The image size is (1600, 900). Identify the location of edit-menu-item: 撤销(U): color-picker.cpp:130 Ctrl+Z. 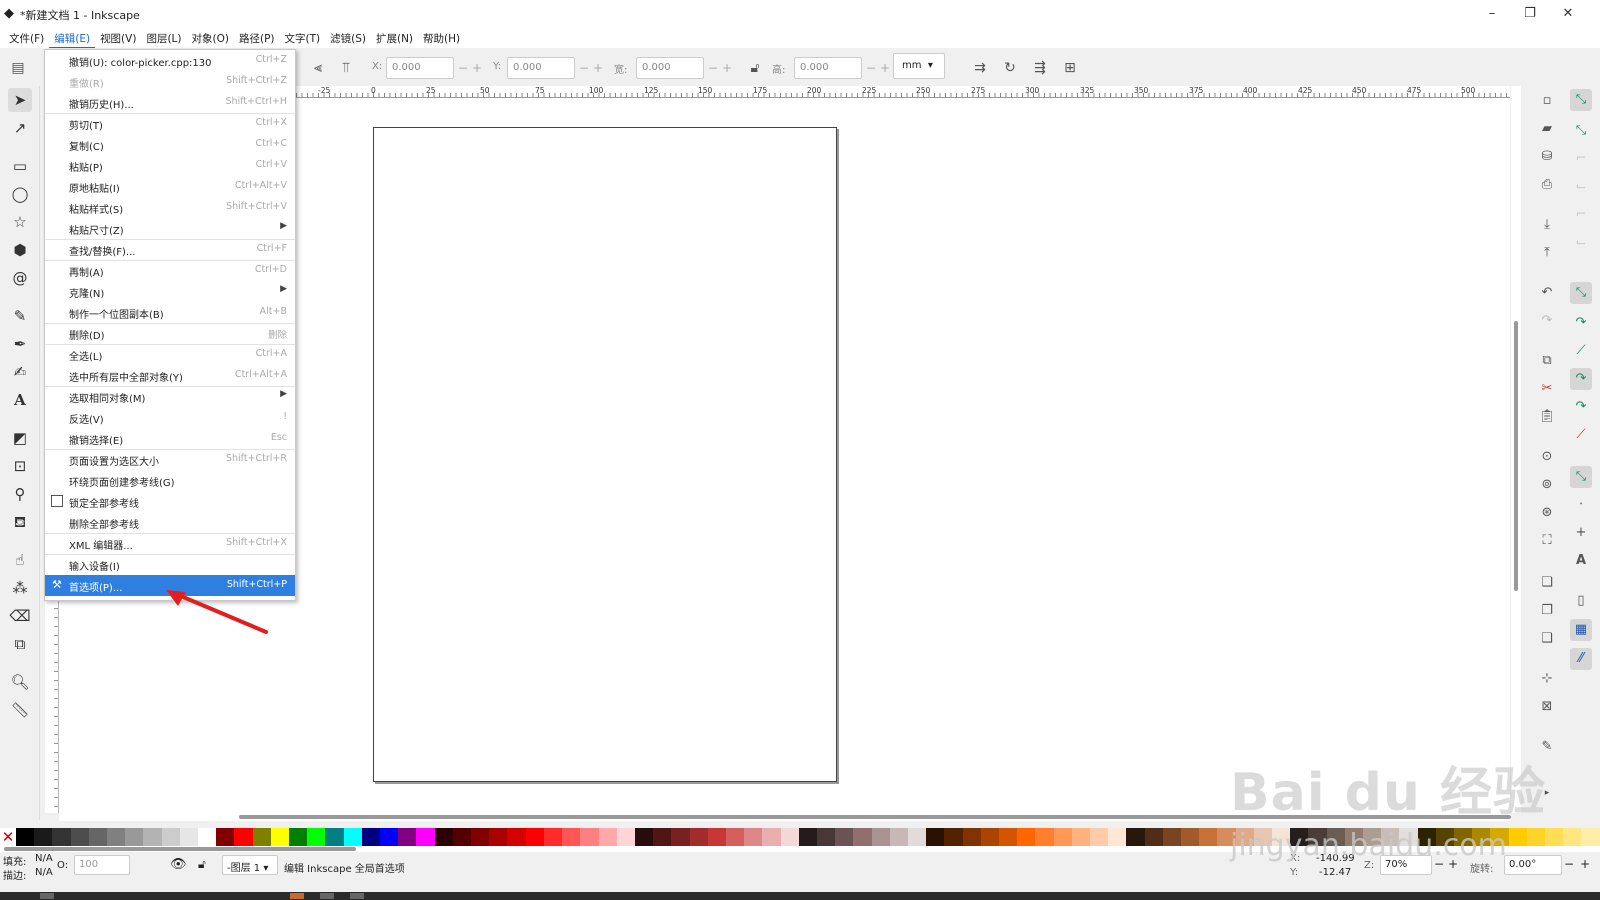
(170, 60).